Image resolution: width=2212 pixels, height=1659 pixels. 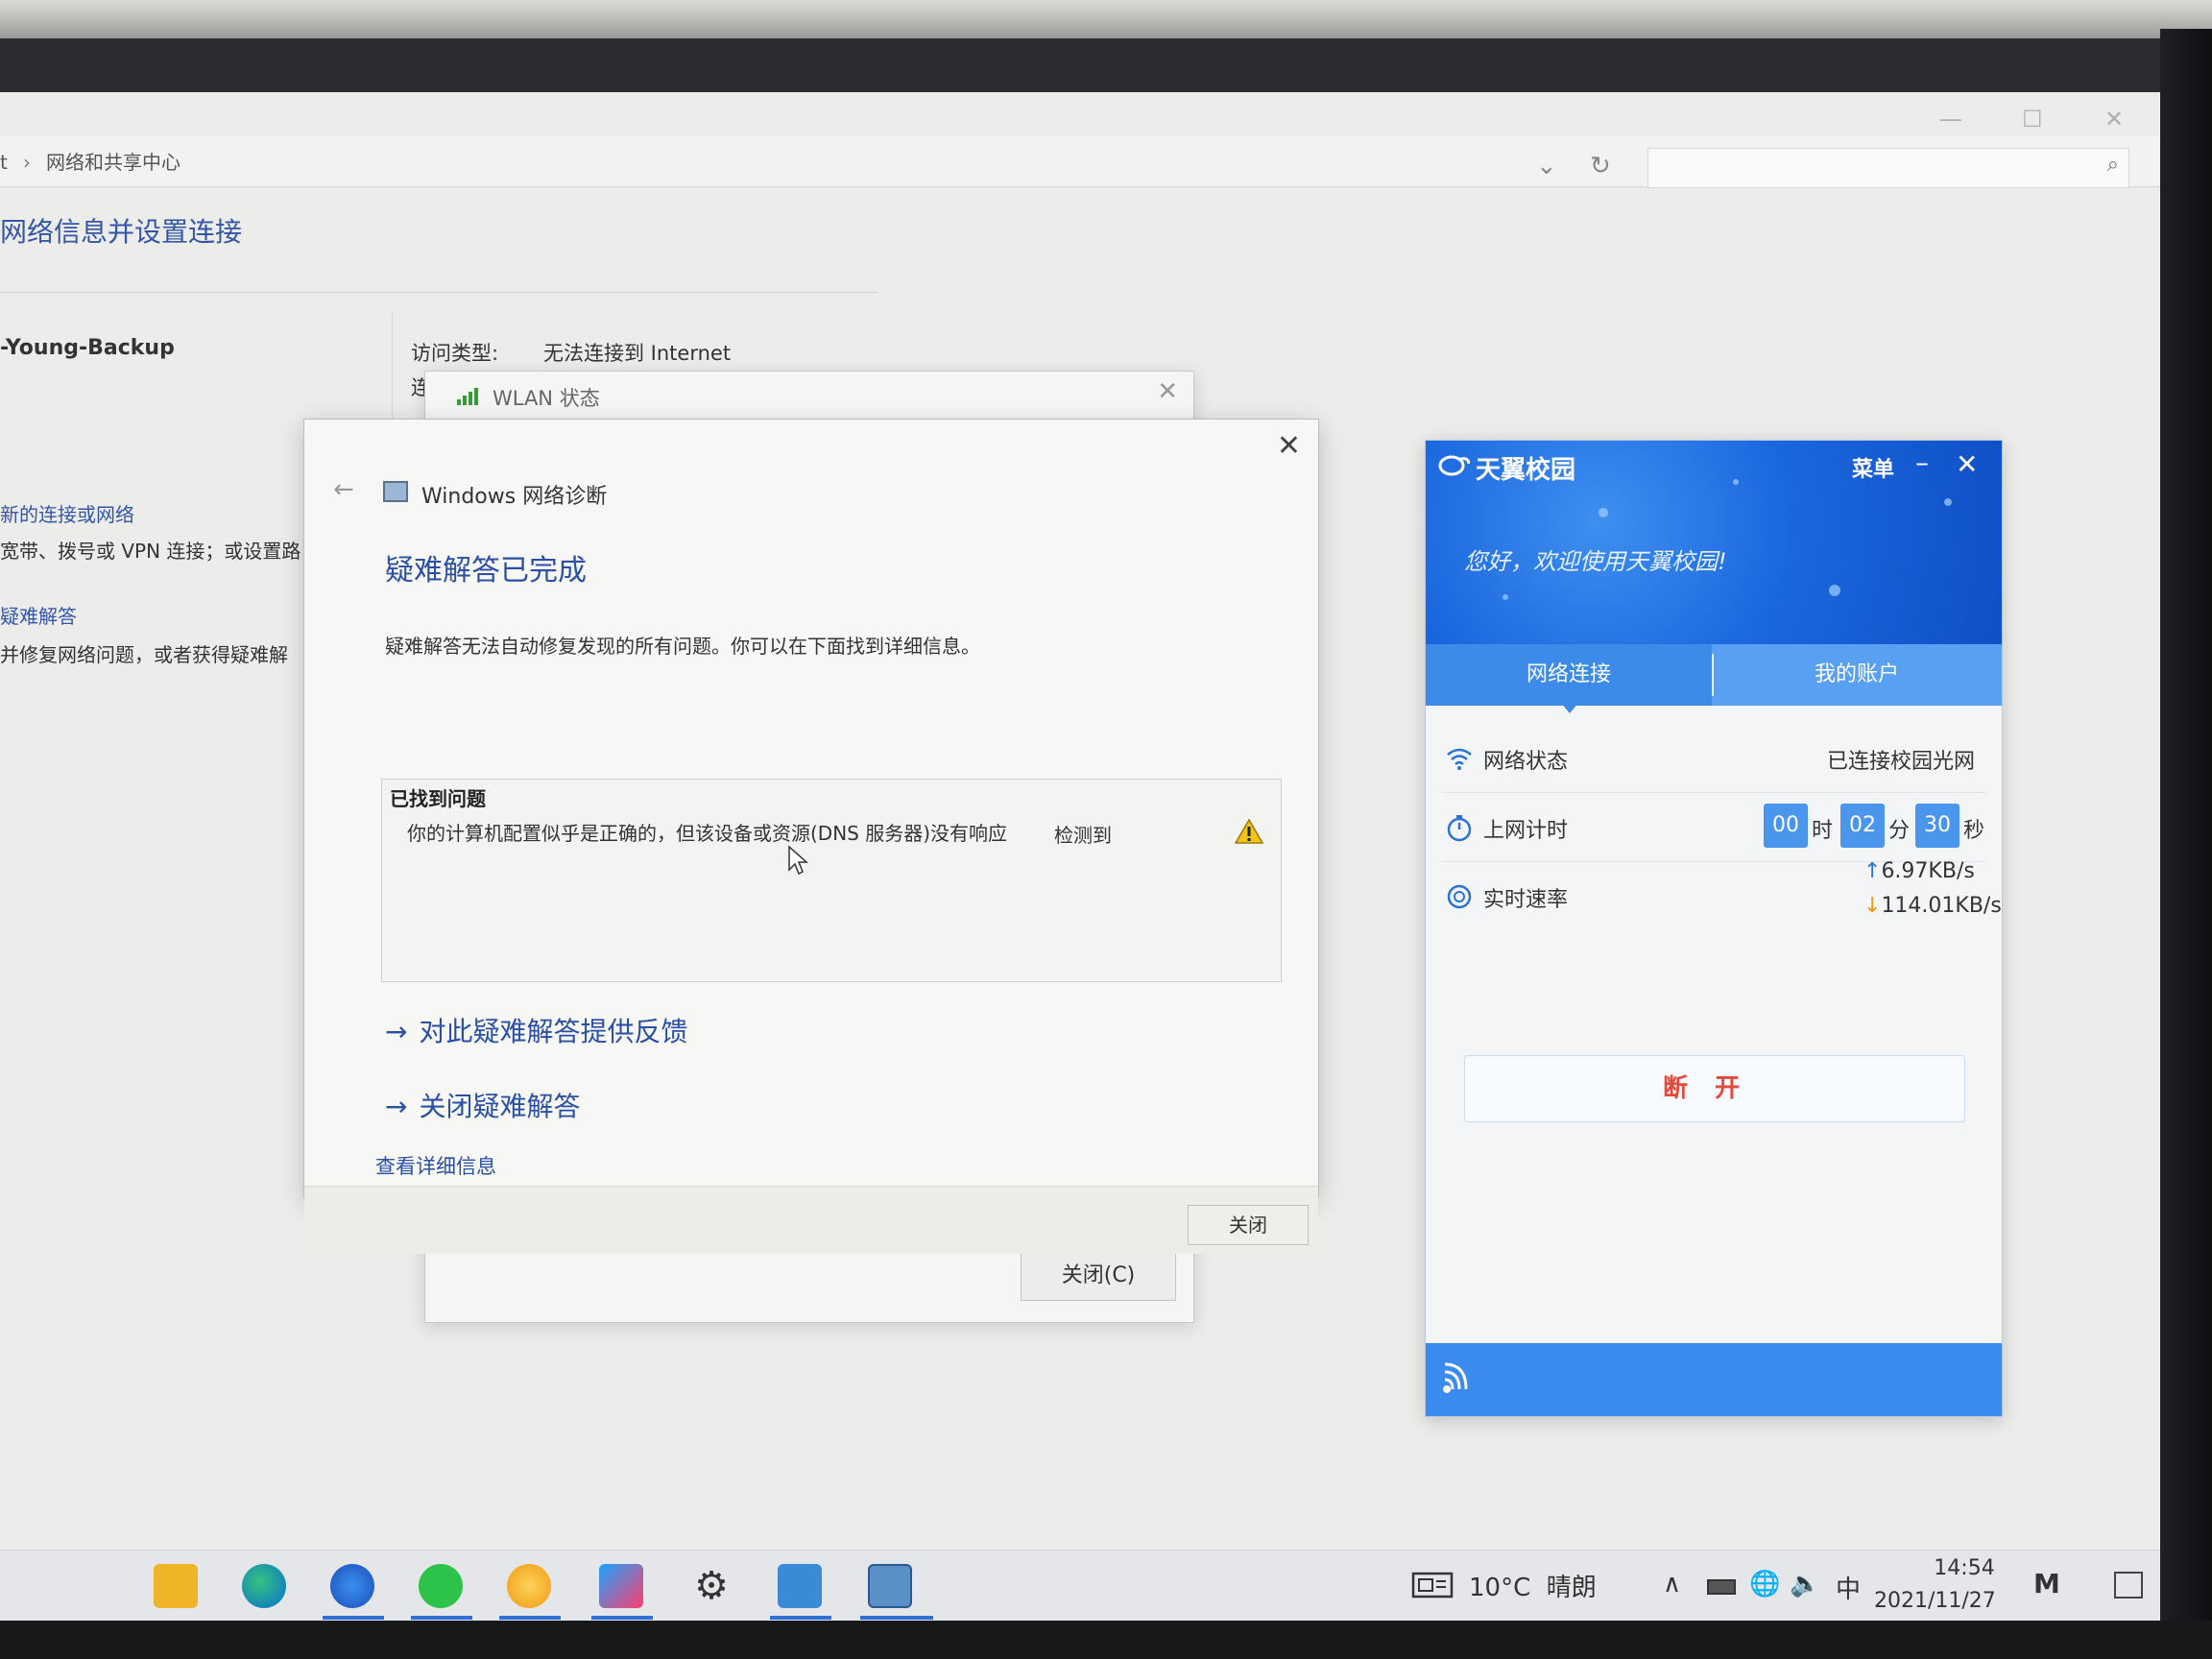 What do you see at coordinates (1600, 166) in the screenshot?
I see `refresh-icon: ↻` at bounding box center [1600, 166].